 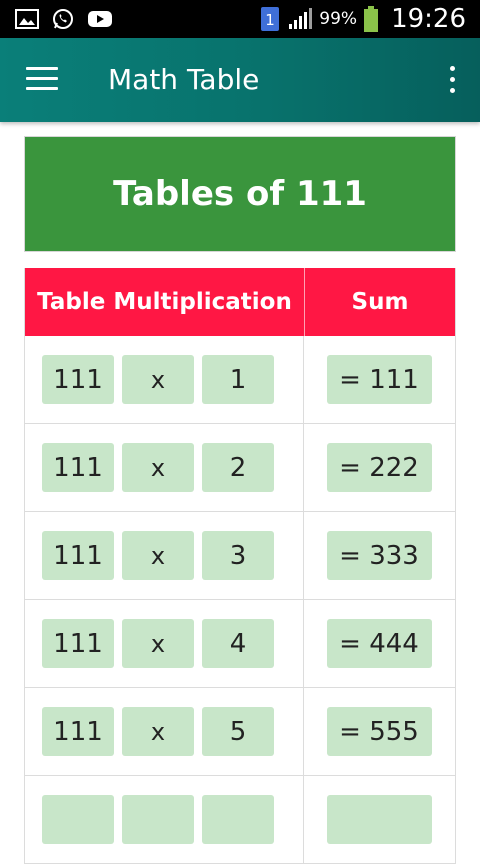 I want to click on menu-icon, so click(x=42, y=79).